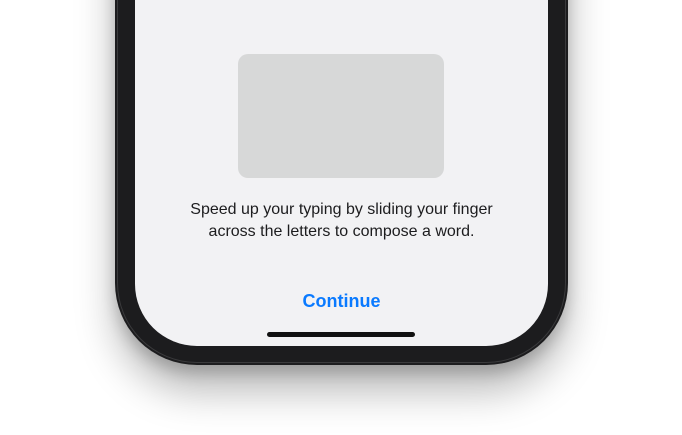  I want to click on description-line-2: across the letters to compose a word., so click(341, 231).